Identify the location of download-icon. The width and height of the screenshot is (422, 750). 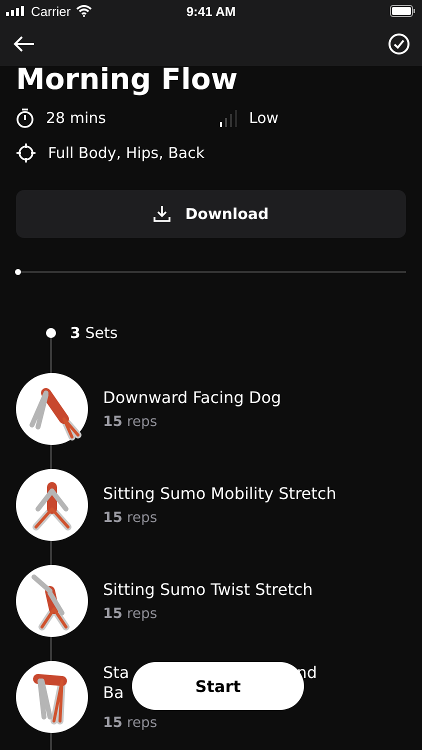
(162, 214).